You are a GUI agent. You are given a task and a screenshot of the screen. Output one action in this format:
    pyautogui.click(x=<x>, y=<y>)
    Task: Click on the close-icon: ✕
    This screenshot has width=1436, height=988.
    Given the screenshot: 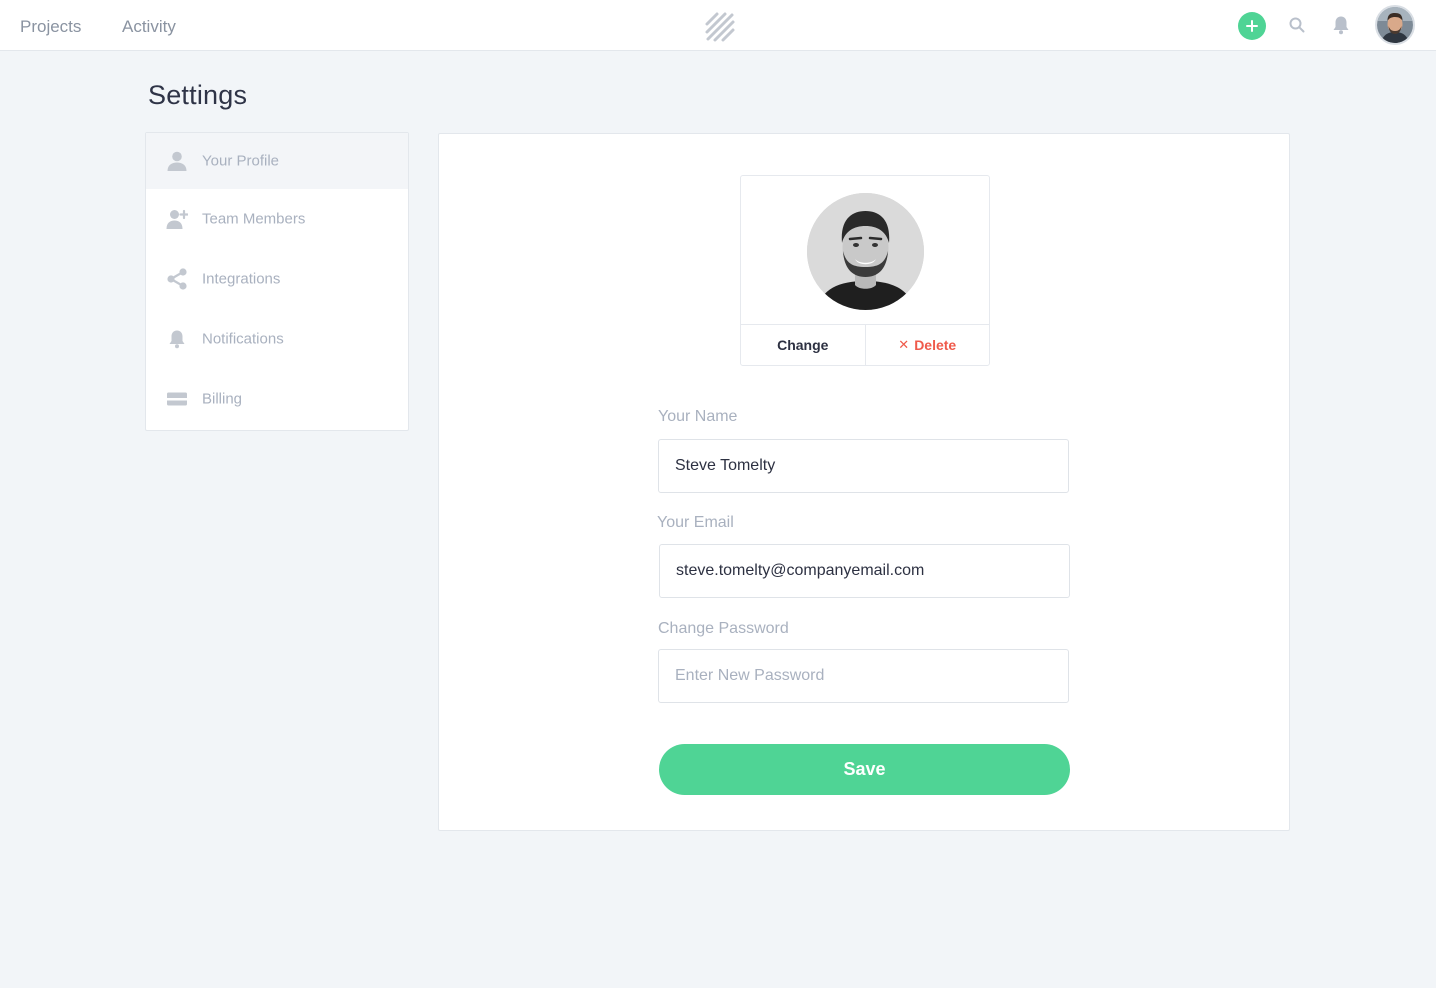 What is the action you would take?
    pyautogui.click(x=904, y=344)
    